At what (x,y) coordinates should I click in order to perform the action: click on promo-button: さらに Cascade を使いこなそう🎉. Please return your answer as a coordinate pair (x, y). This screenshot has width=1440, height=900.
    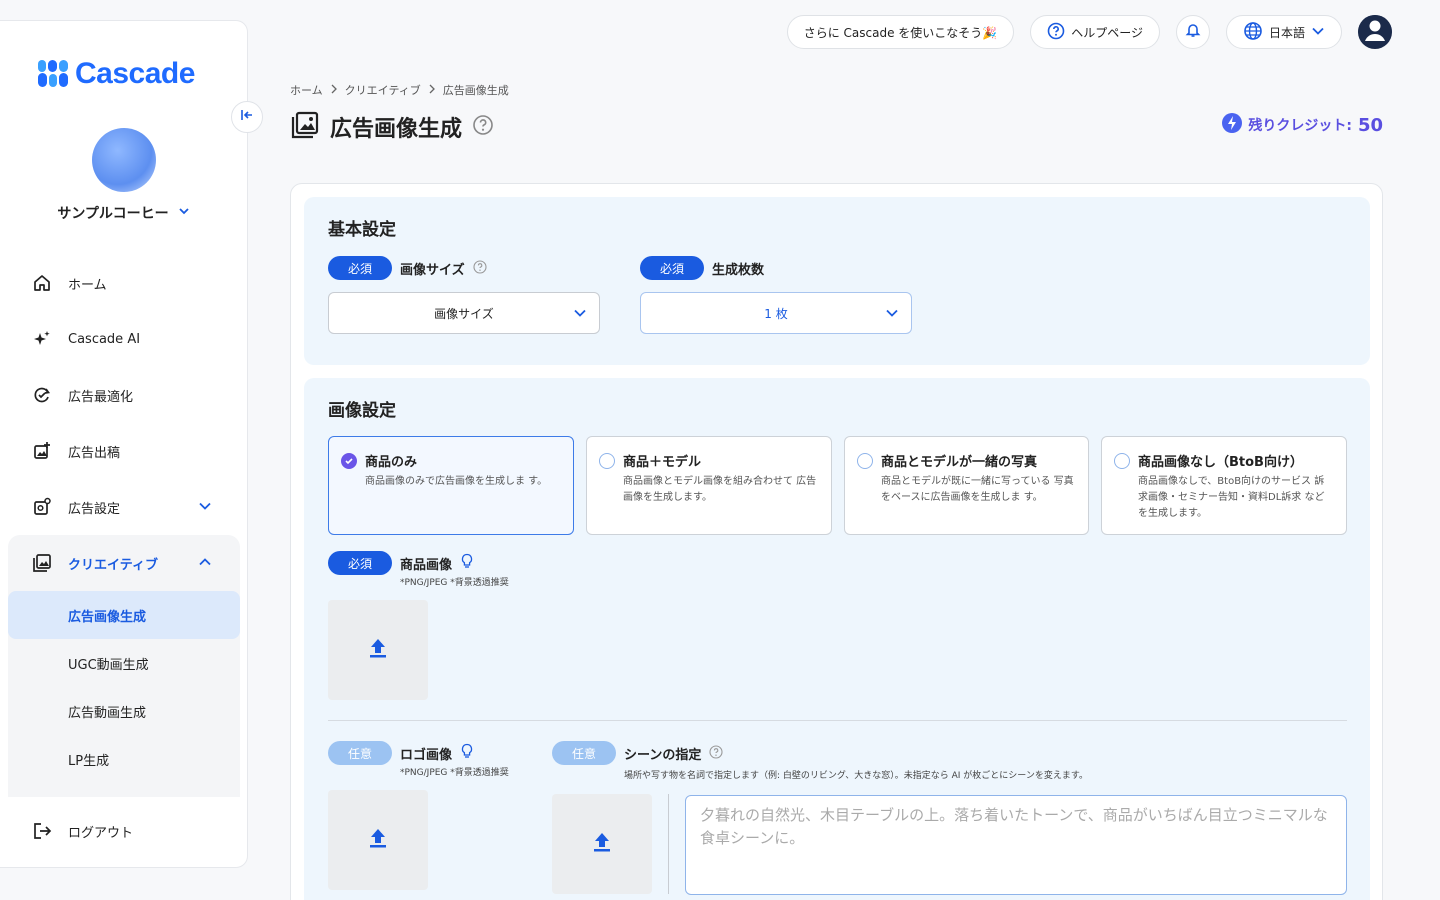
    Looking at the image, I should click on (900, 32).